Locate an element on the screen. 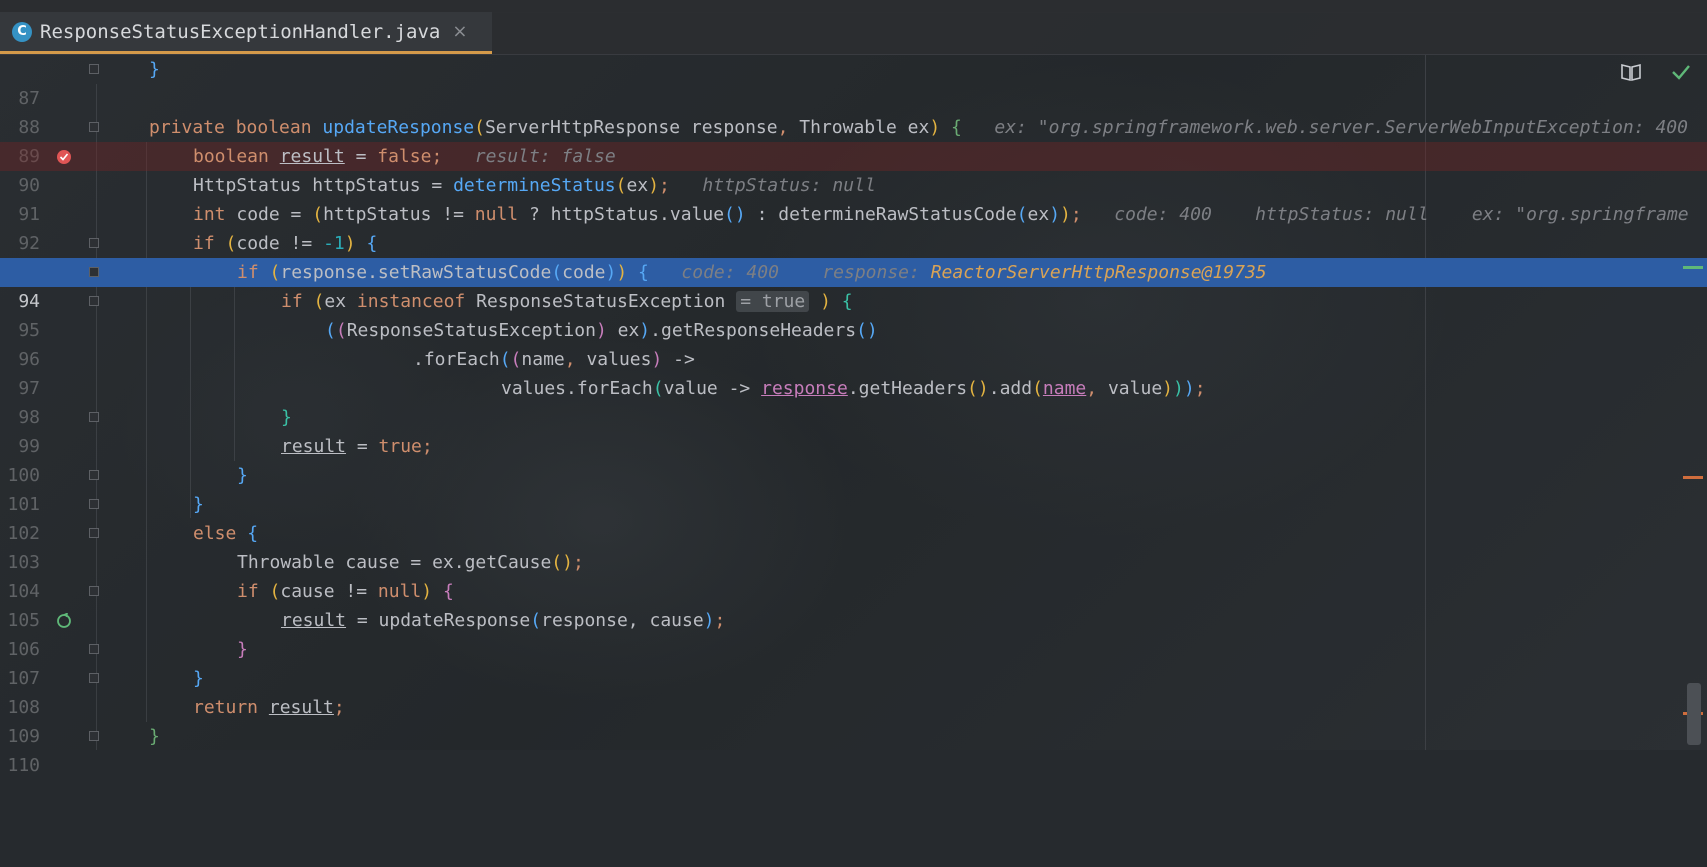 This screenshot has width=1707, height=867. code-line-99: 99 } is located at coordinates (853, 430).